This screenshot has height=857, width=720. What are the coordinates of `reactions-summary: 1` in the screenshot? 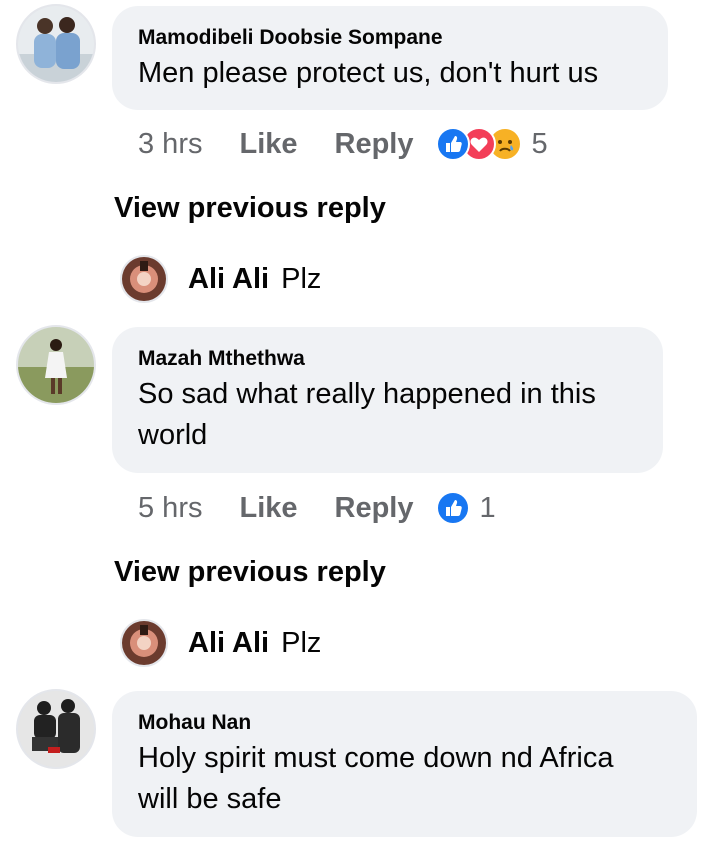 It's located at (465, 508).